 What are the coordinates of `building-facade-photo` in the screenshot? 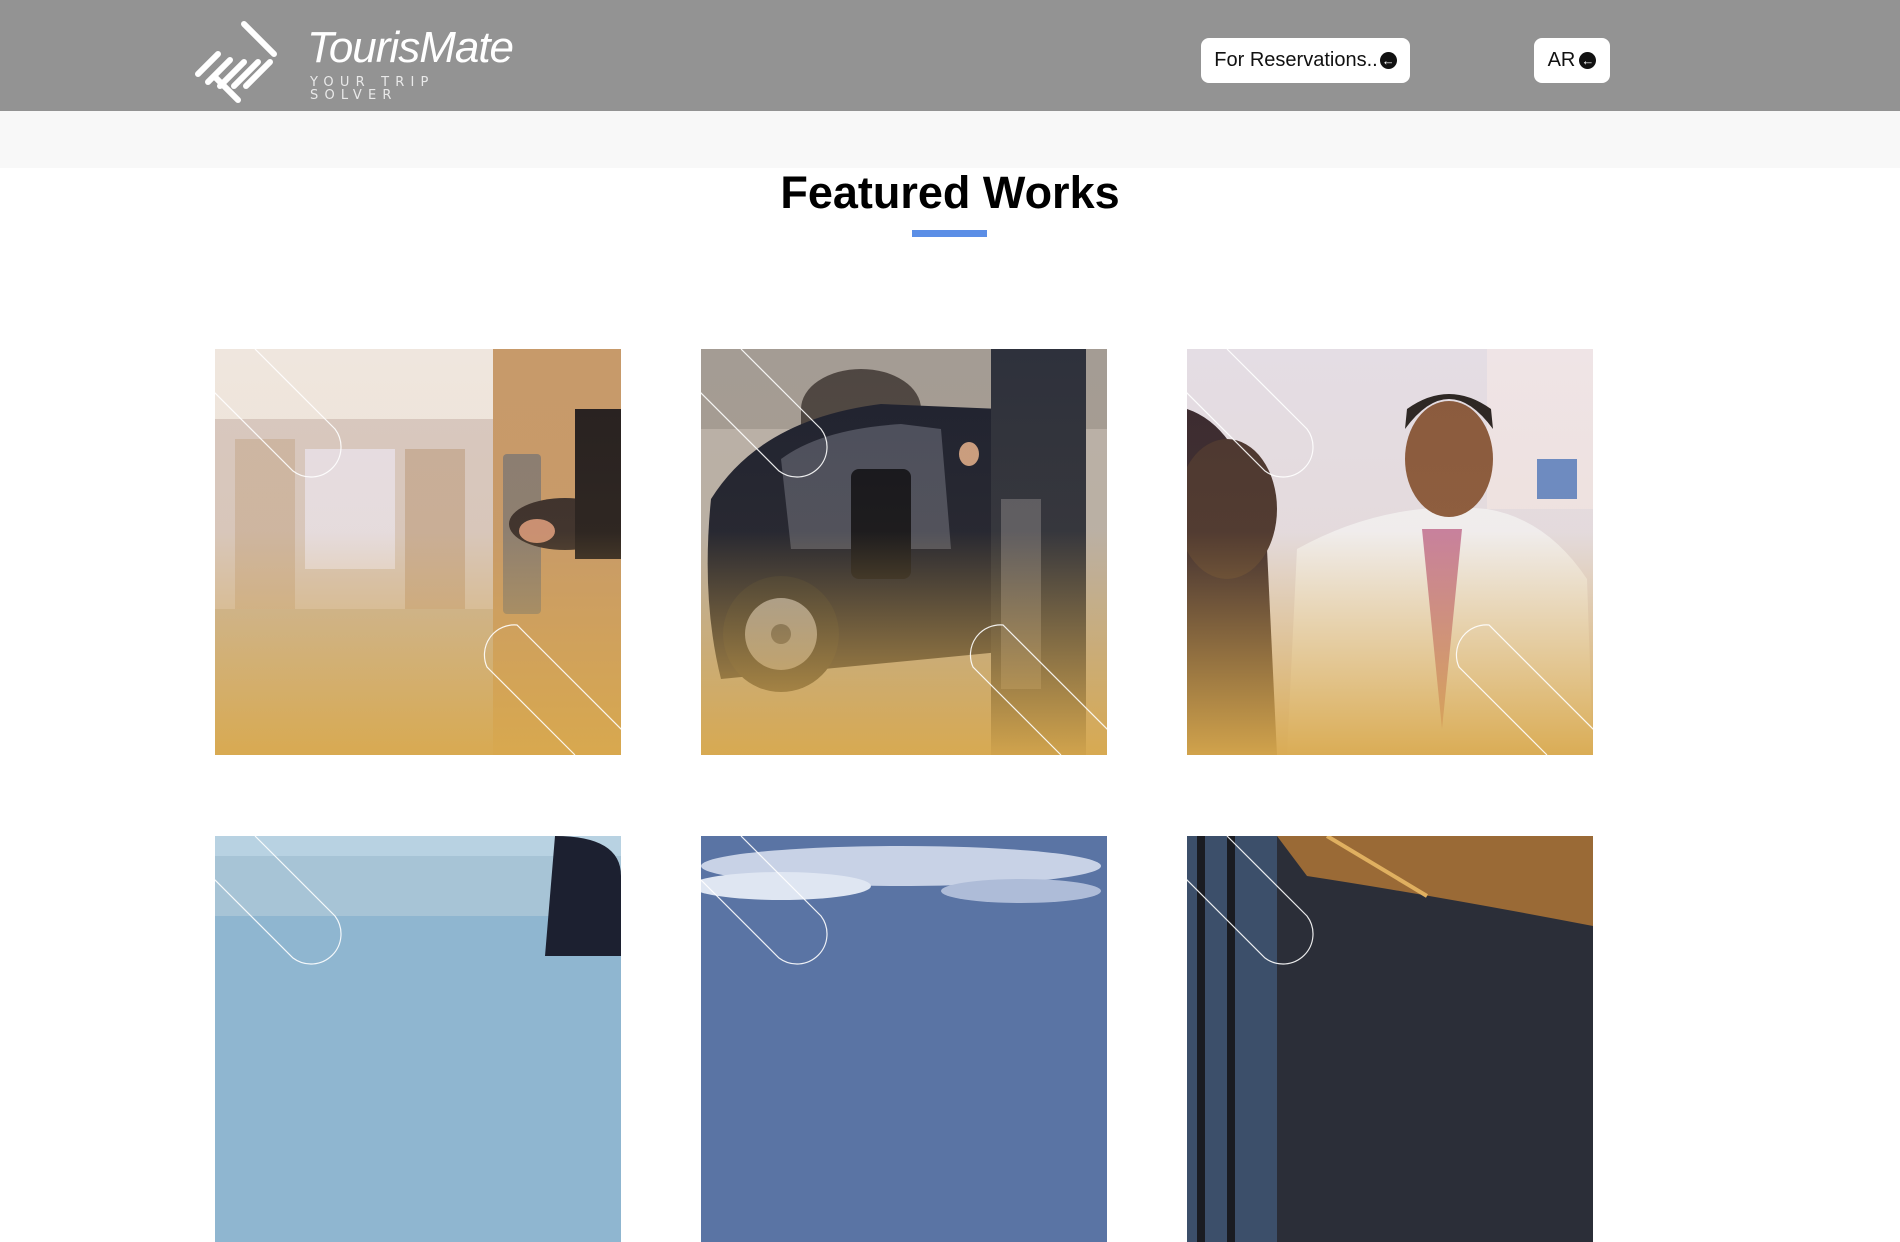 It's located at (1390, 1039).